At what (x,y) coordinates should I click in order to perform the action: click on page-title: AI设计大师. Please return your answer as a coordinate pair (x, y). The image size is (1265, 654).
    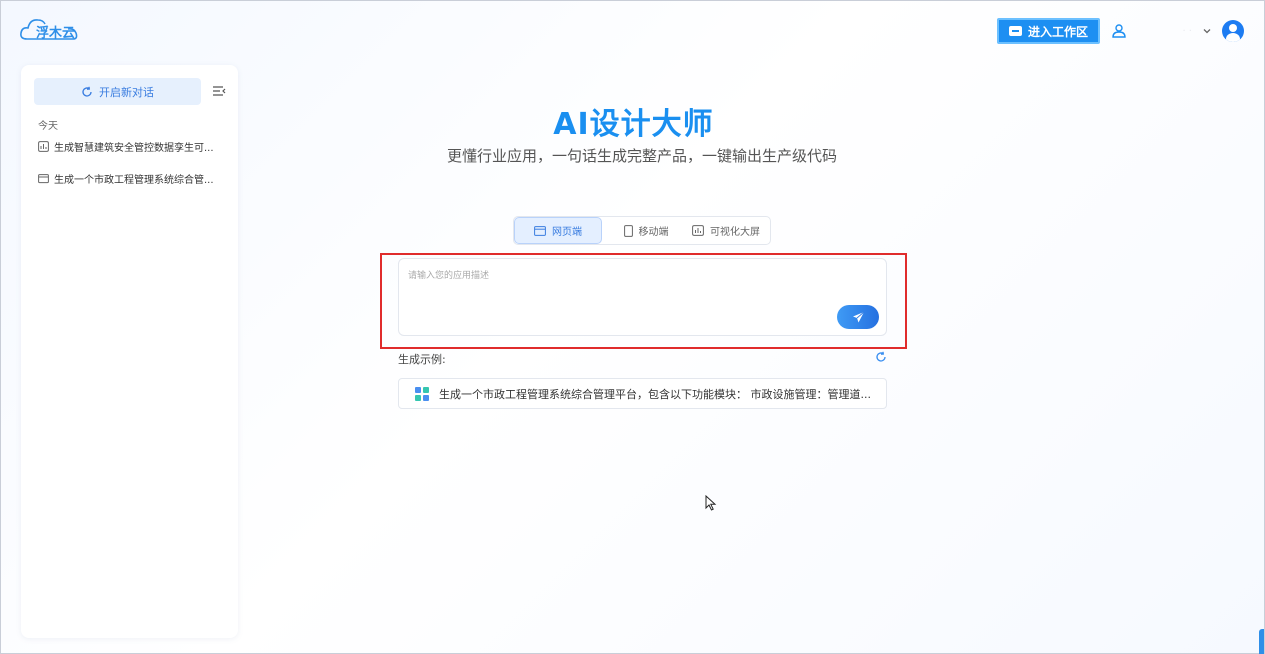
    Looking at the image, I should click on (633, 124).